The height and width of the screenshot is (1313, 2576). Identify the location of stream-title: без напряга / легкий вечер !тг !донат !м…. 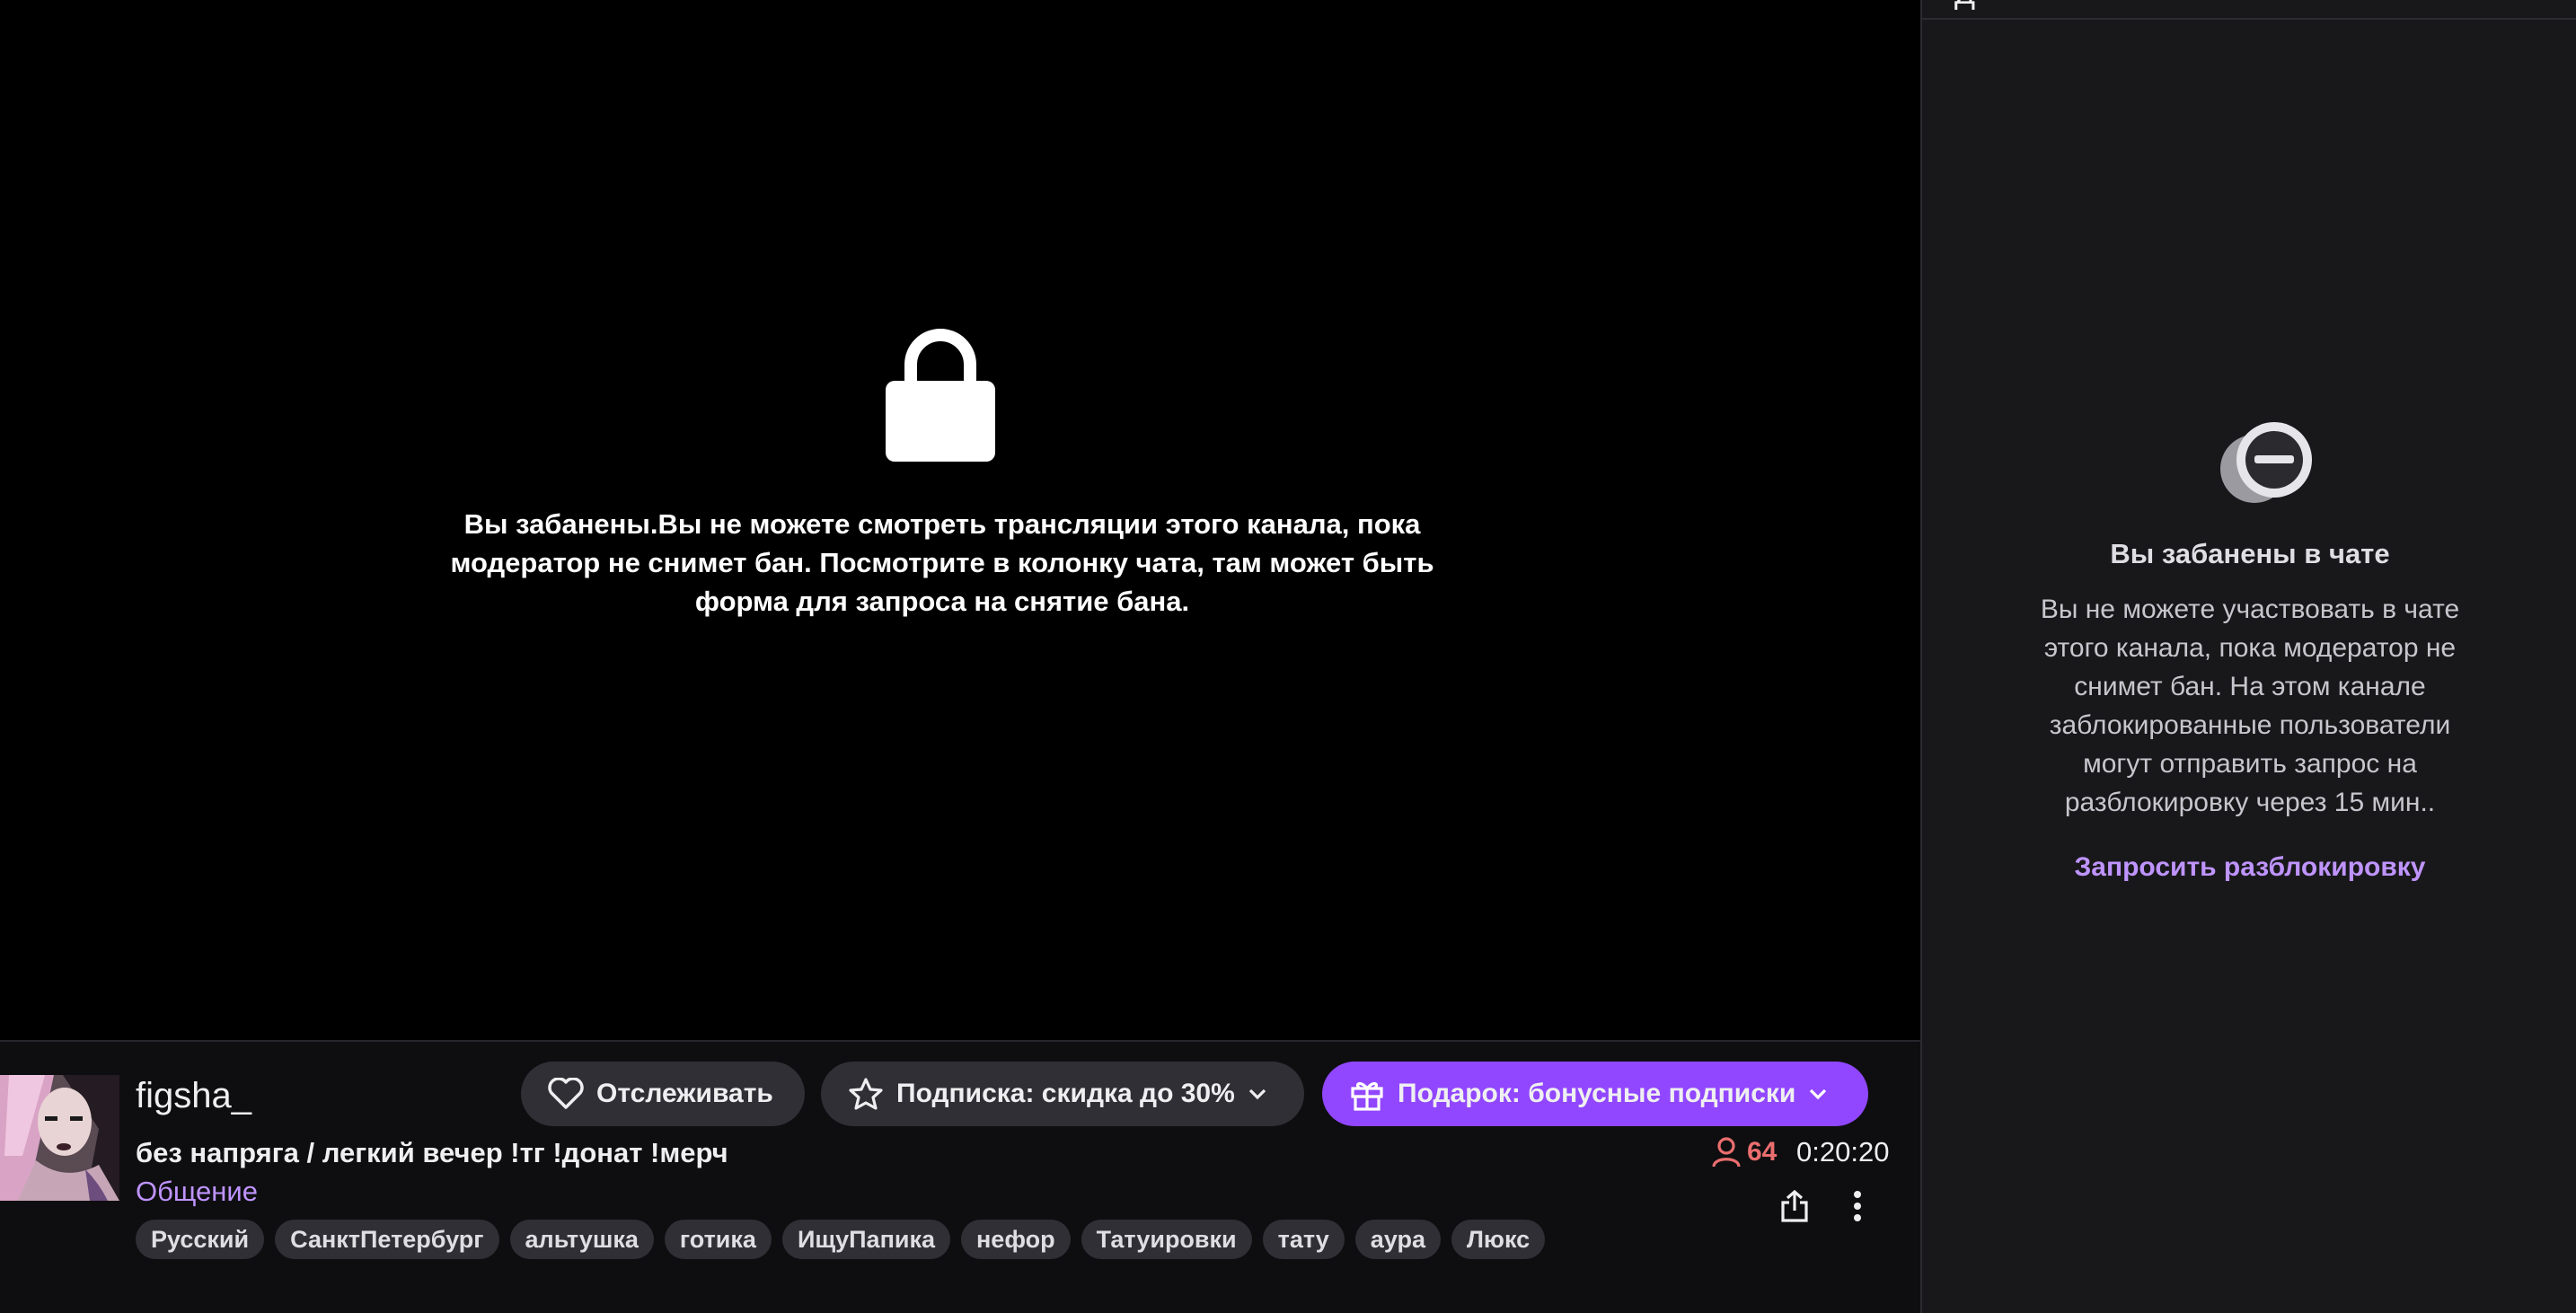
(432, 1152).